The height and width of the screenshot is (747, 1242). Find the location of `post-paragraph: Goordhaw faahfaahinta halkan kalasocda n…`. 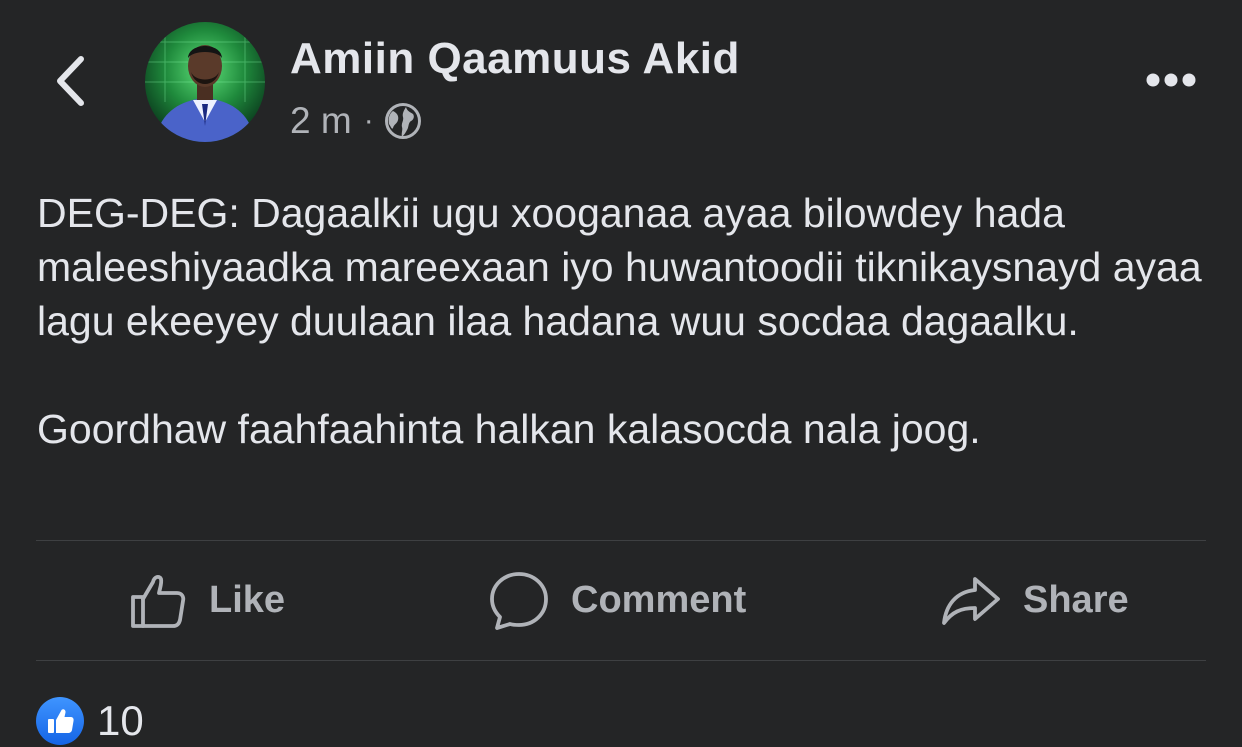

post-paragraph: Goordhaw faahfaahinta halkan kalasocda n… is located at coordinates (509, 429).